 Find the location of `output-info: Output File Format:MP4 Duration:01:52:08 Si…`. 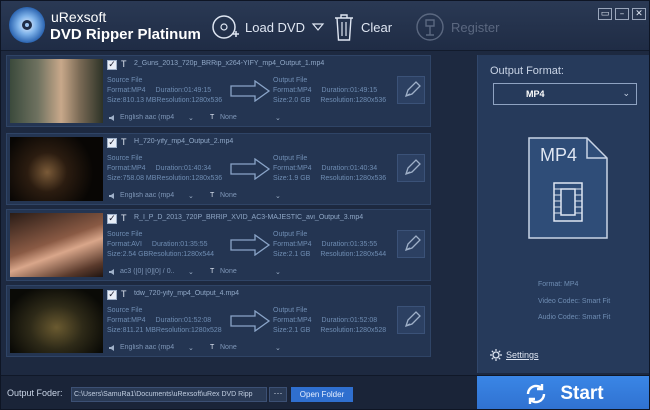

output-info: Output File Format:MP4 Duration:01:52:08 Si… is located at coordinates (329, 321).